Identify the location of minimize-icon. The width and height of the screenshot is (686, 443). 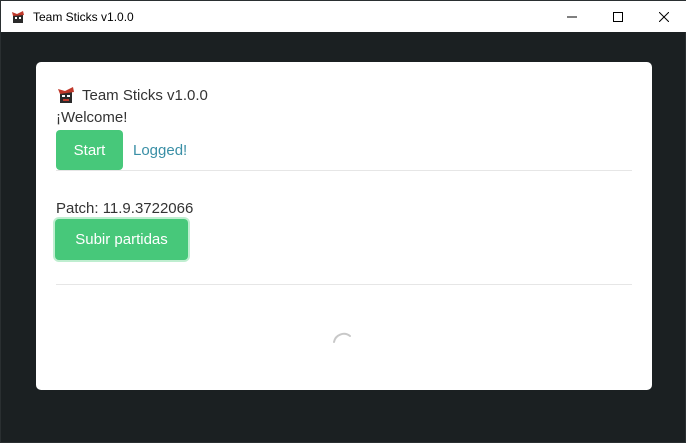
(572, 16).